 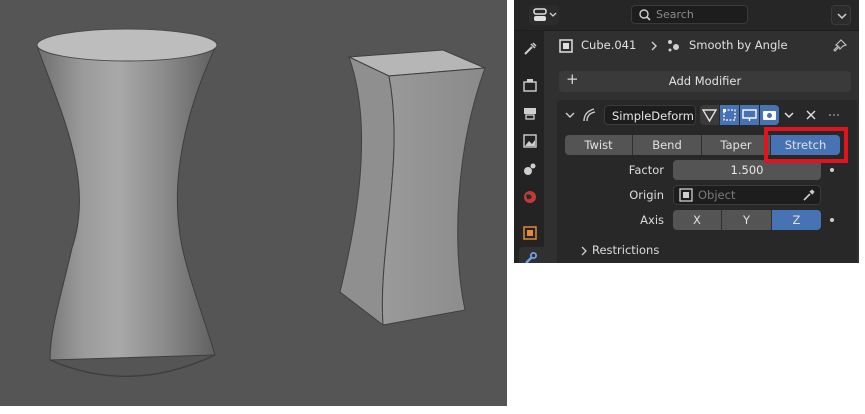 I want to click on output-icon, so click(x=530, y=114).